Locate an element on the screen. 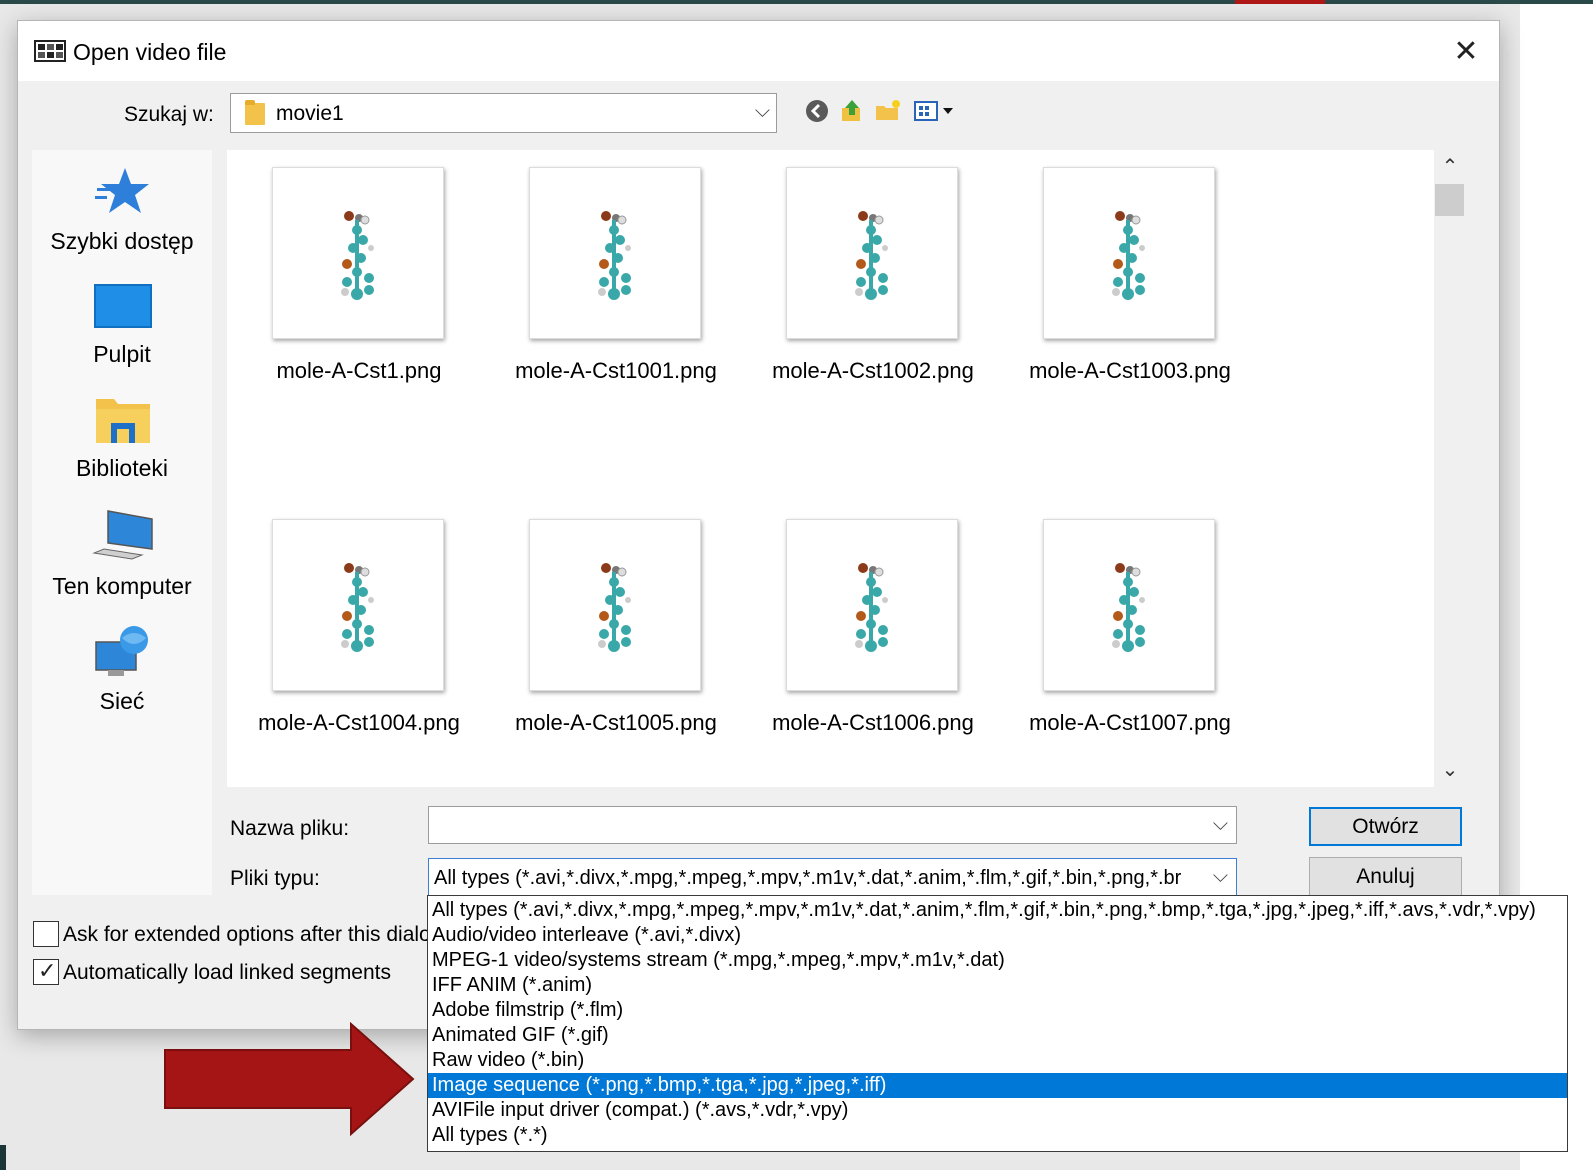  title-bar: Open video file ✕ is located at coordinates (758, 51).